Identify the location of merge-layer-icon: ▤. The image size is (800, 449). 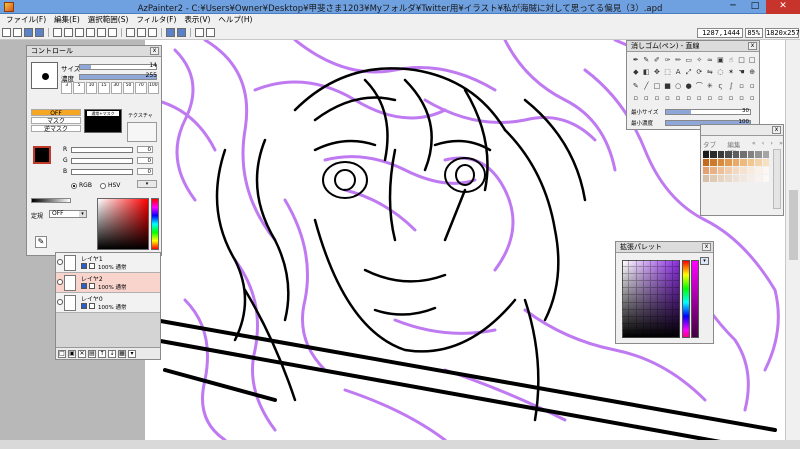
(92, 354).